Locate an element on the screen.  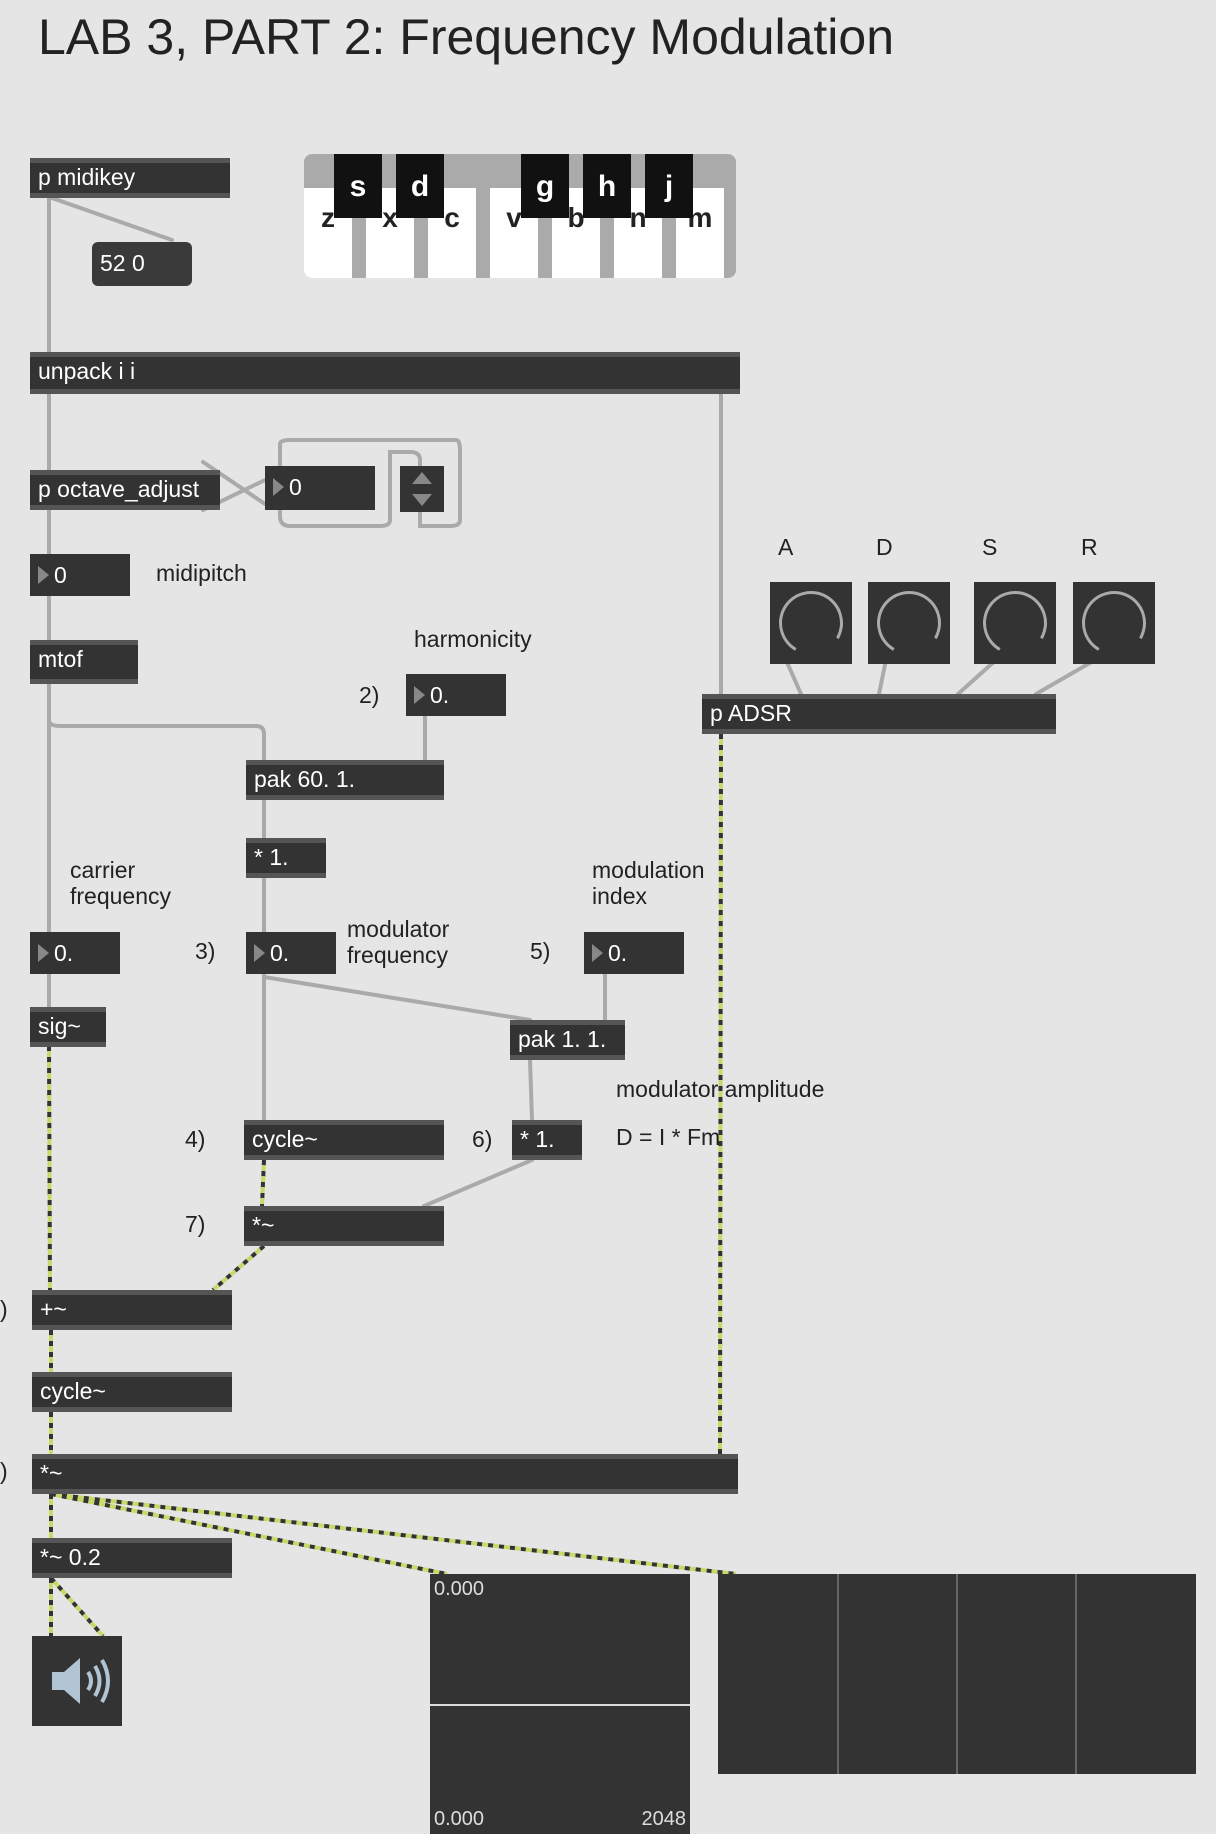
multiply-amplitude-object: * 1. is located at coordinates (547, 1140).